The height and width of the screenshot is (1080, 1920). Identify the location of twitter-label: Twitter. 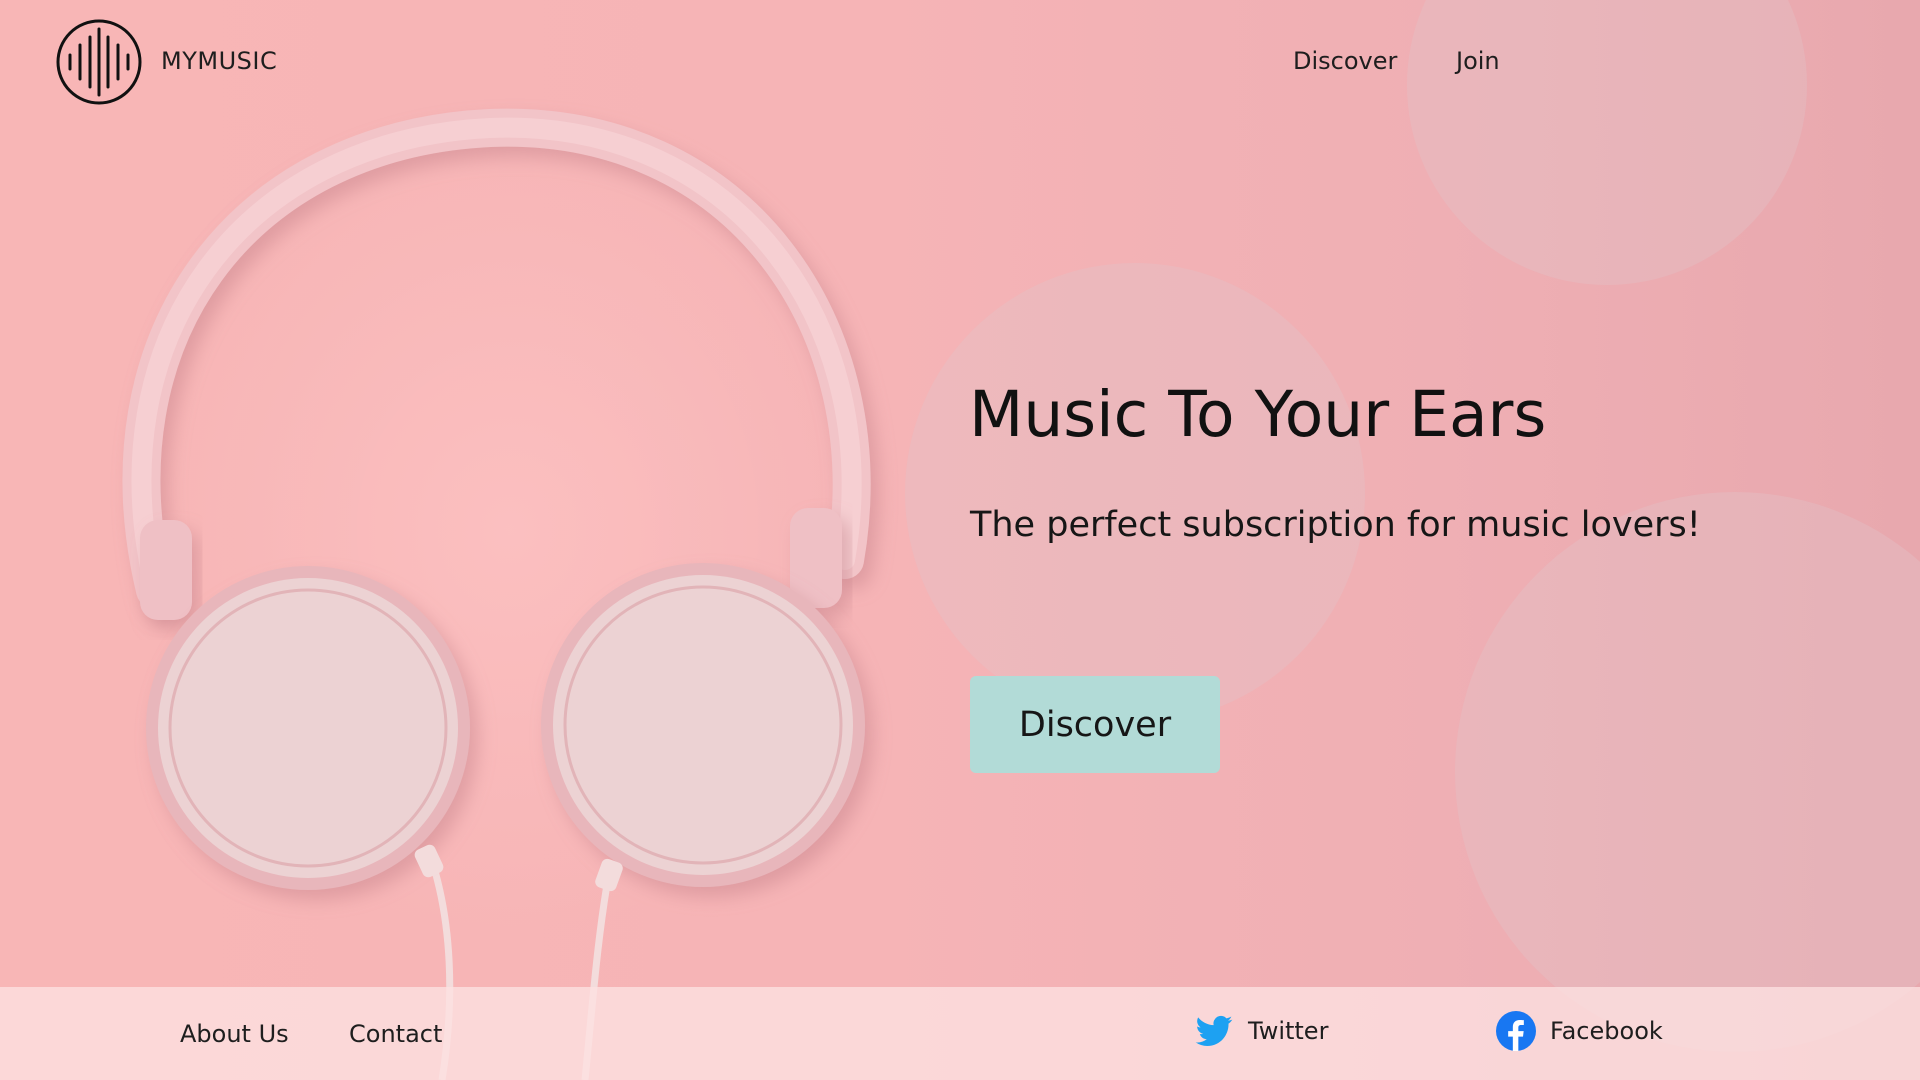
(1288, 1031).